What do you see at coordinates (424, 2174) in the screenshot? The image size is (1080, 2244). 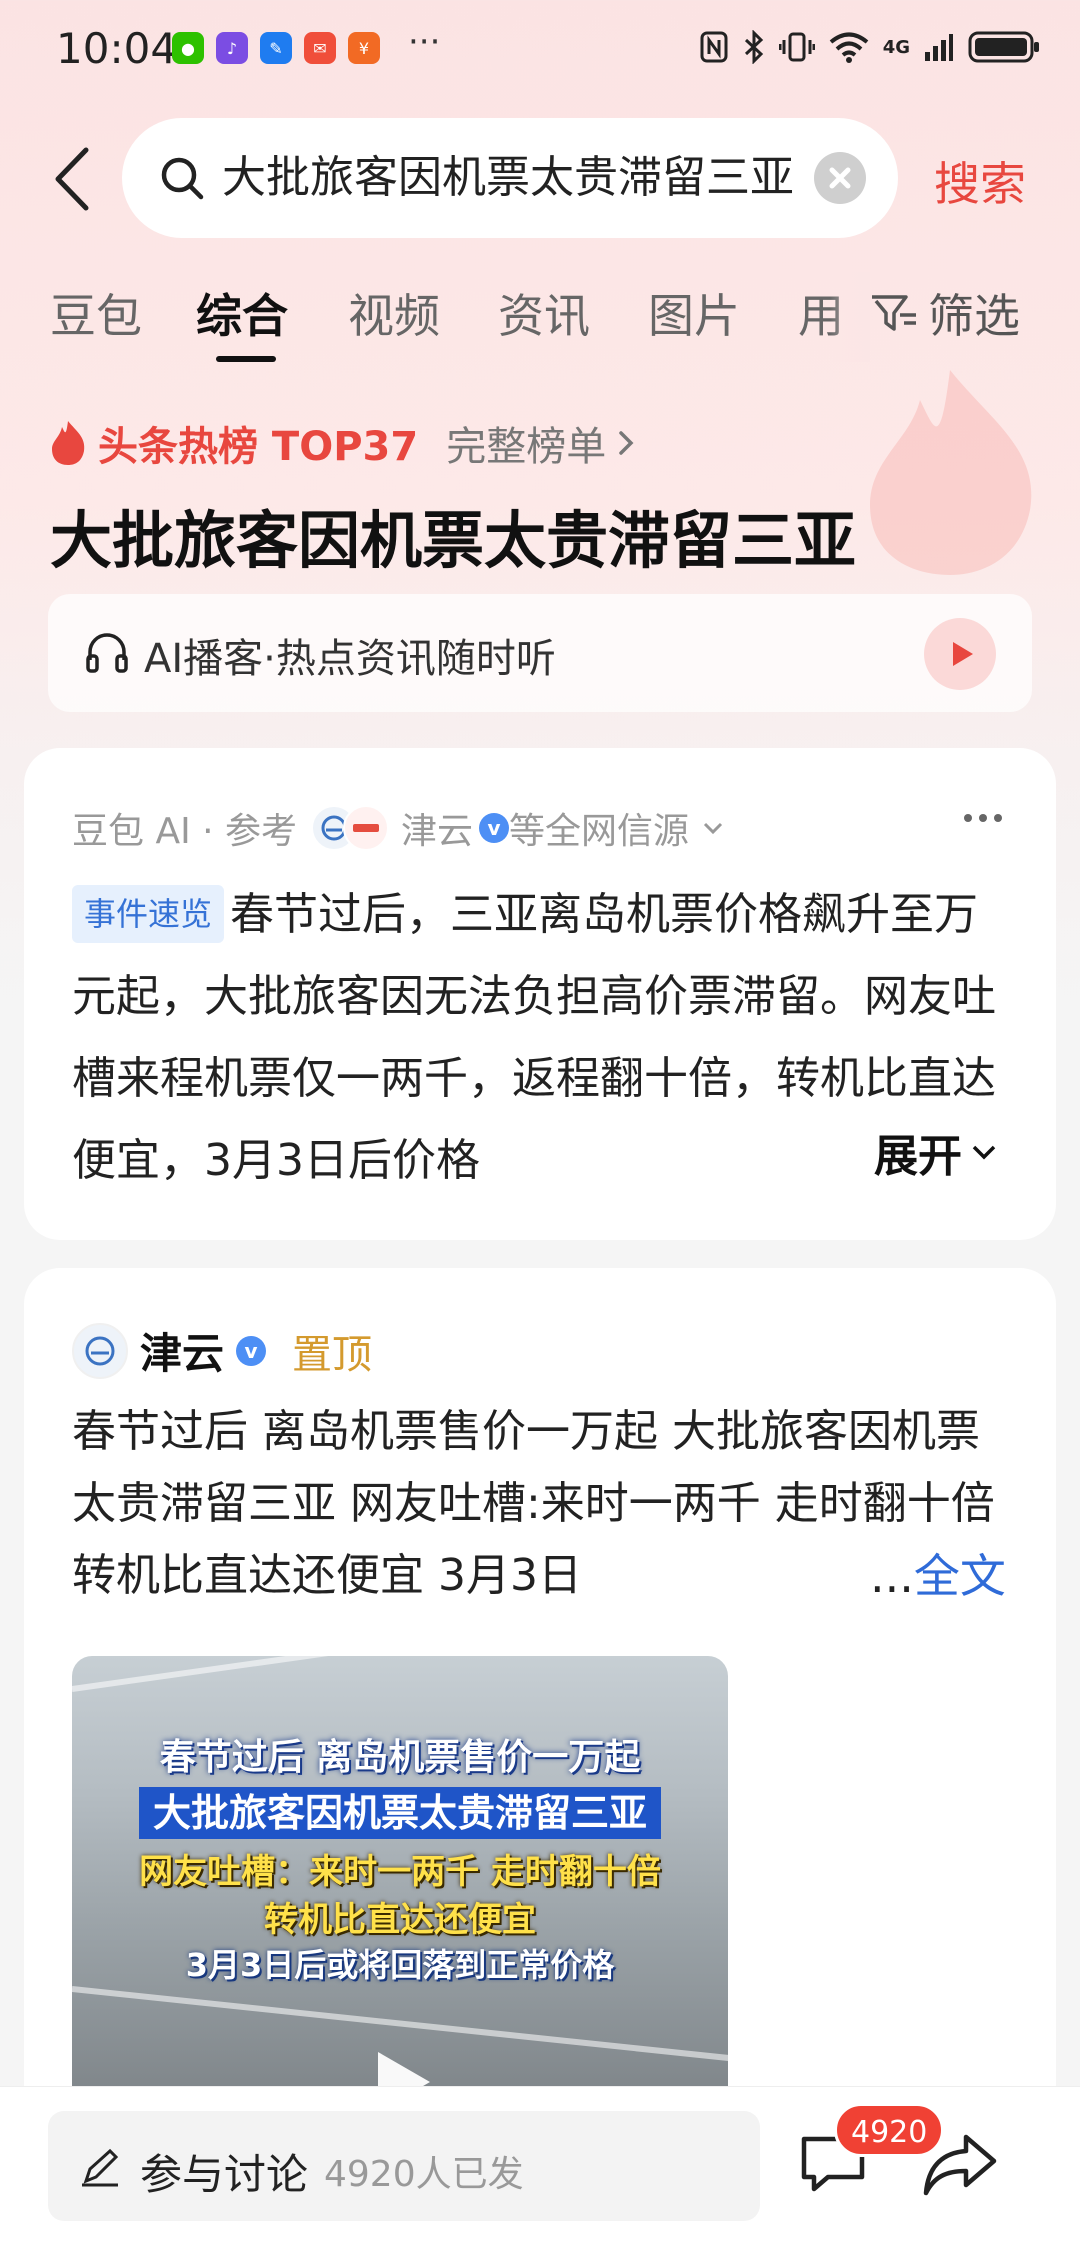 I see `discuss-count: 4920人已发` at bounding box center [424, 2174].